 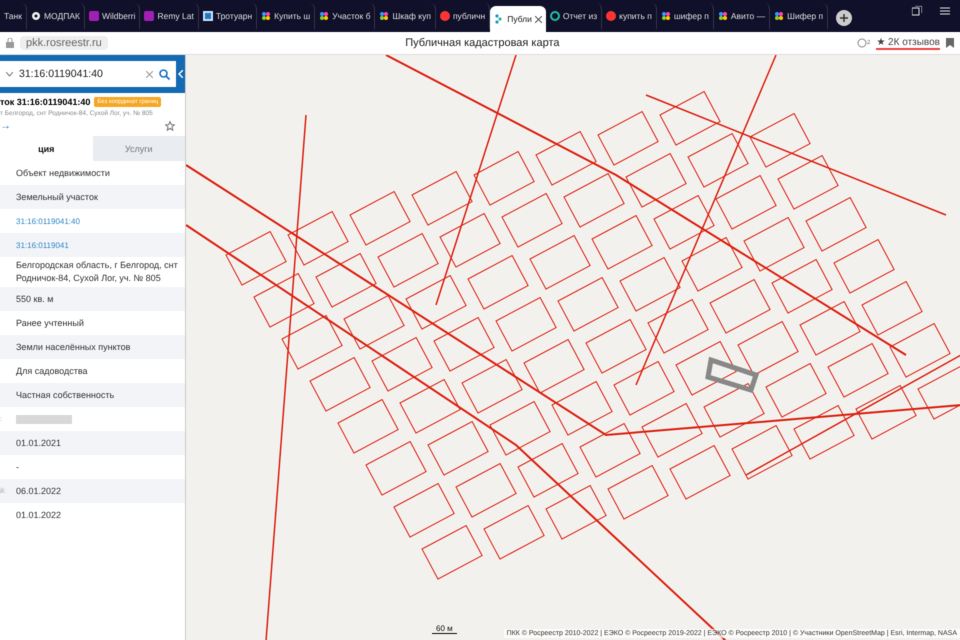 What do you see at coordinates (945, 11) in the screenshot?
I see `menu-icon` at bounding box center [945, 11].